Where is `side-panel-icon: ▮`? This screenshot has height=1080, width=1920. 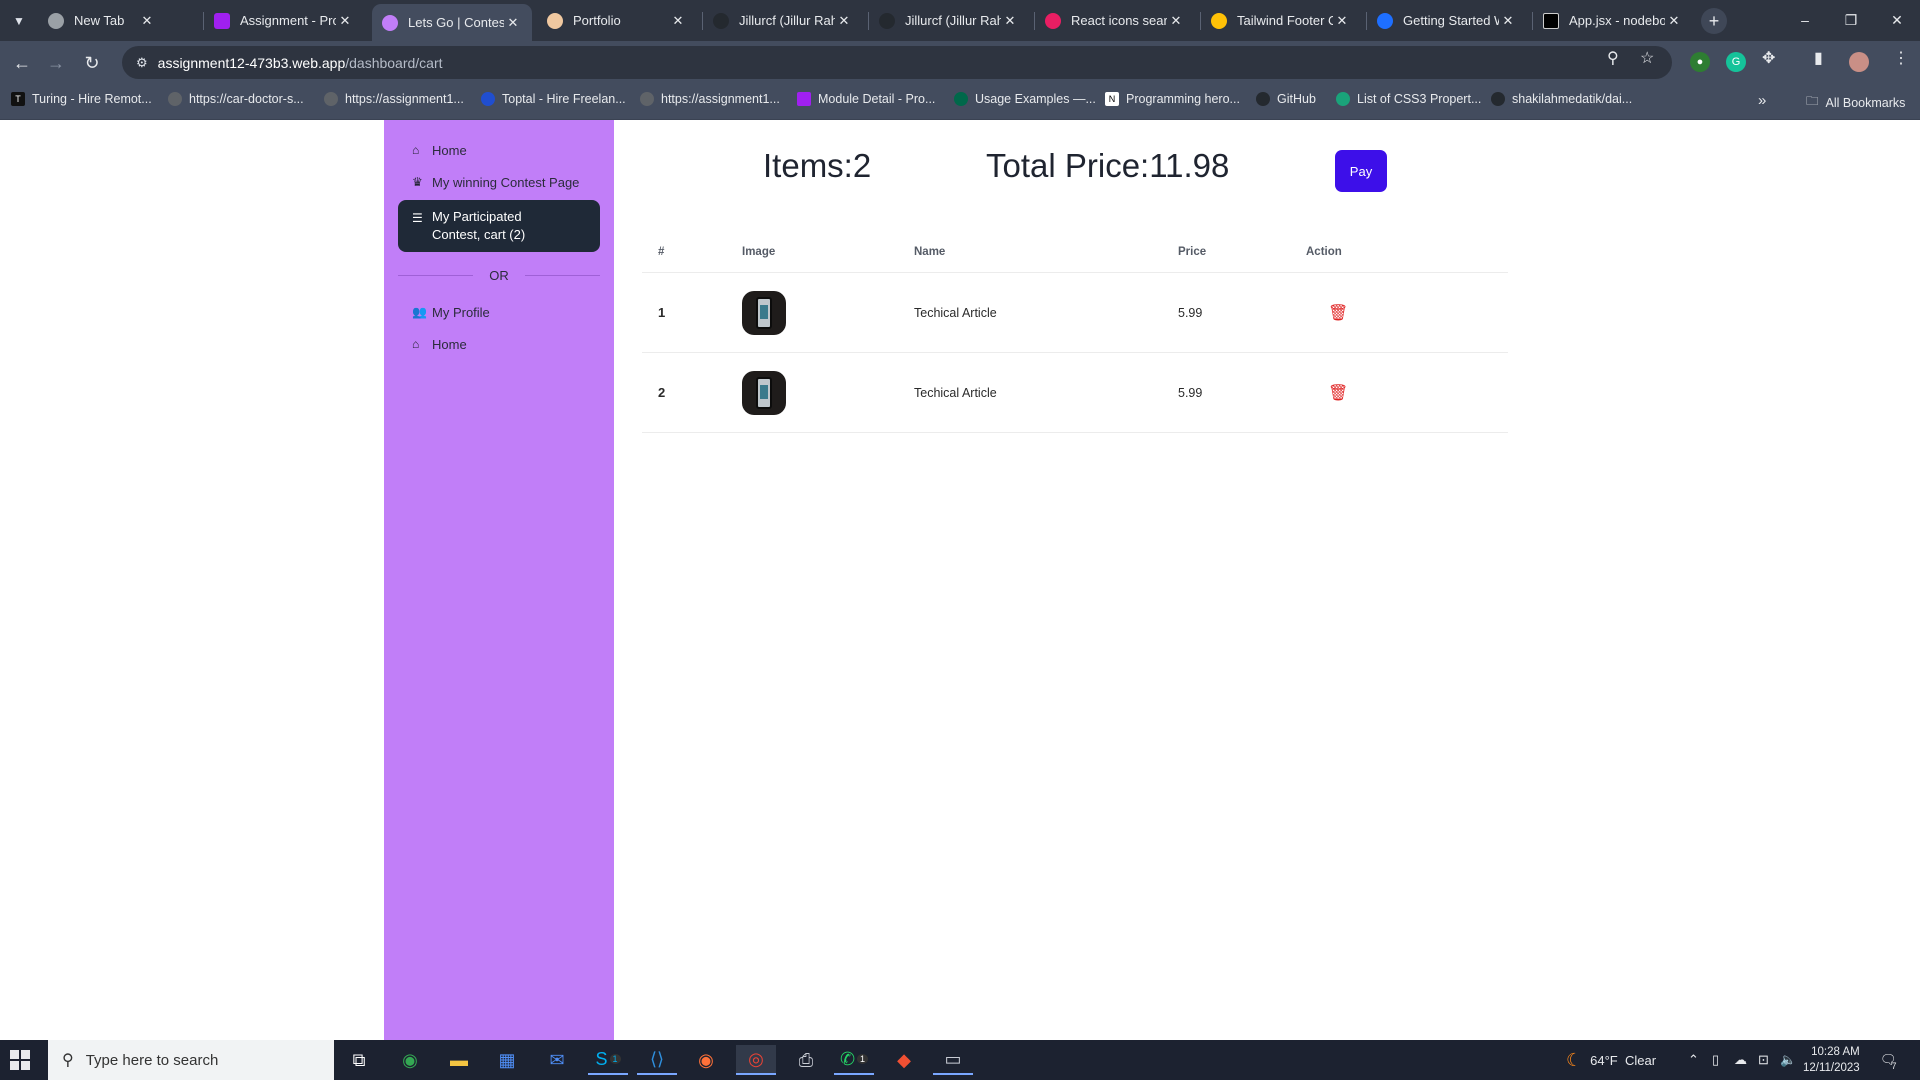 side-panel-icon: ▮ is located at coordinates (1818, 58).